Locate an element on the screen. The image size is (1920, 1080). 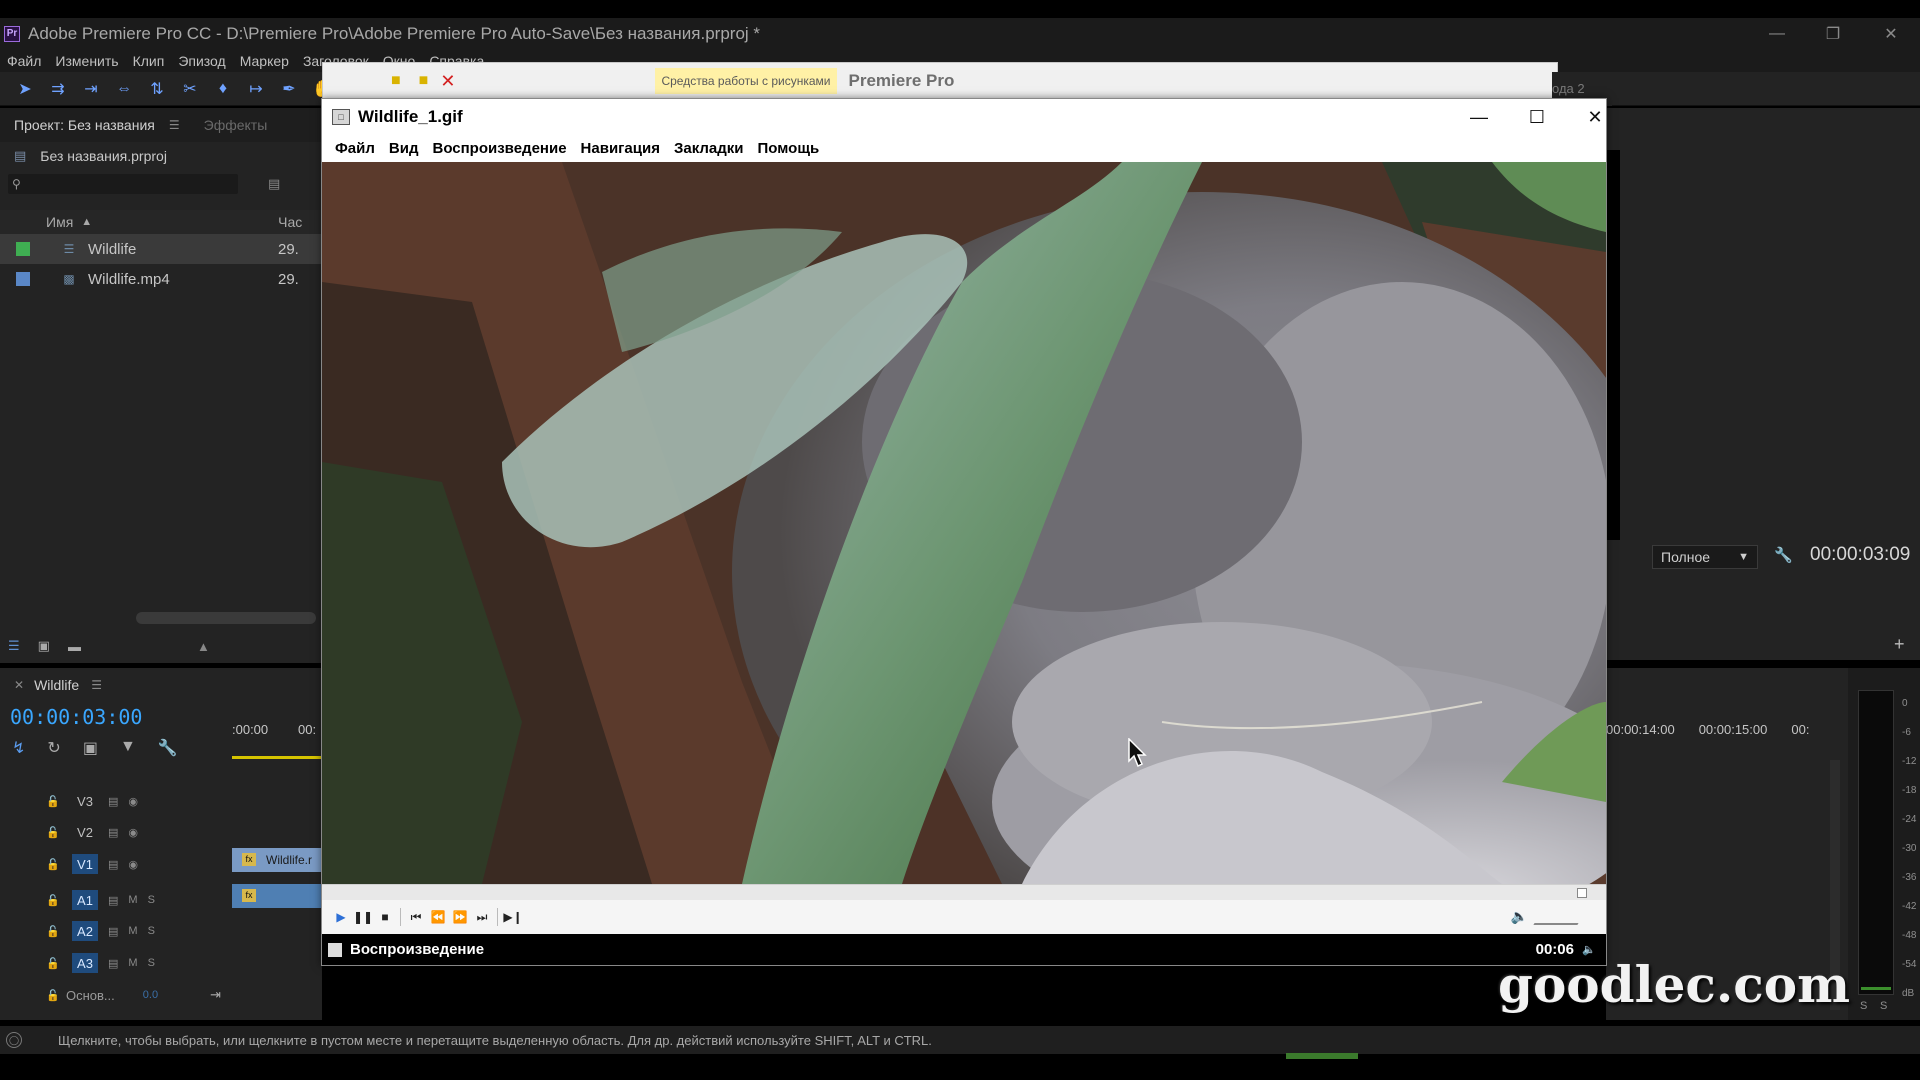
minimize-button: — is located at coordinates (1777, 34).